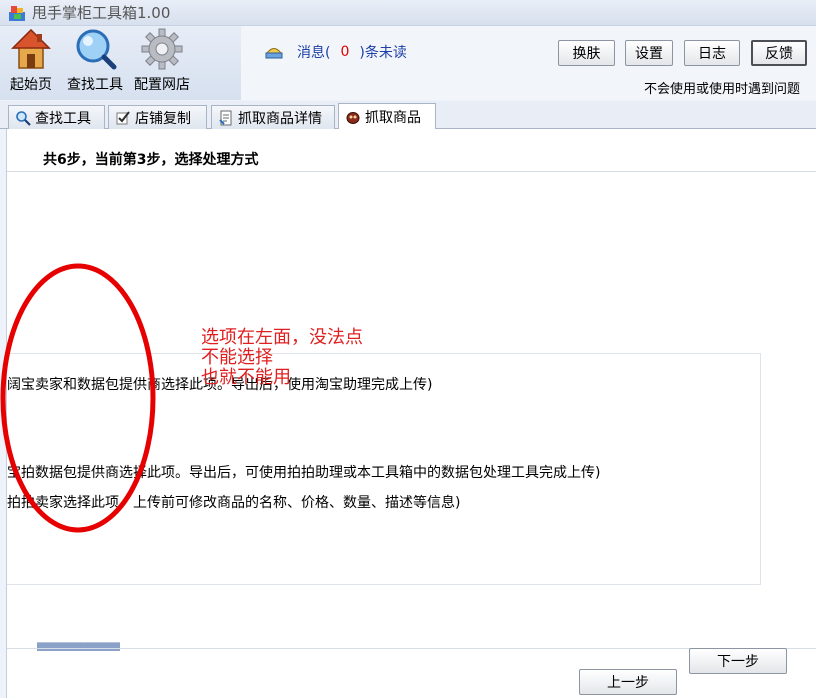 The height and width of the screenshot is (698, 816). Describe the element at coordinates (282, 358) in the screenshot. I see `annotation-text: 选项在左面，没法点 不能选择 也就不能用` at that location.